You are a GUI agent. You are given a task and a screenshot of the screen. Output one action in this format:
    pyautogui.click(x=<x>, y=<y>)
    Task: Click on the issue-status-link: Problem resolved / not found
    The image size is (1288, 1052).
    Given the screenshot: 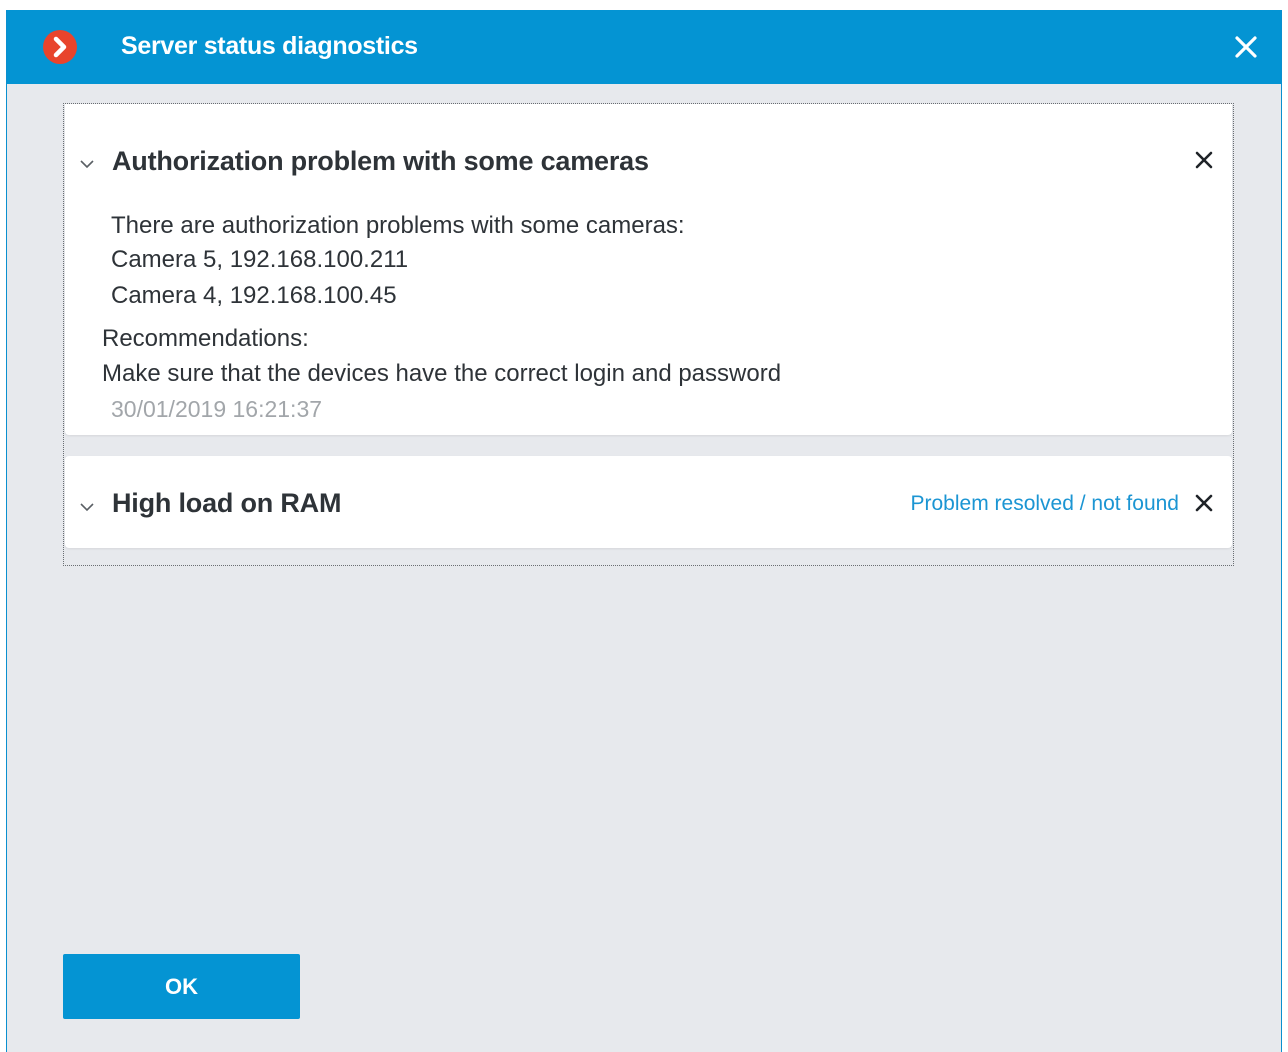 What is the action you would take?
    pyautogui.click(x=1045, y=504)
    